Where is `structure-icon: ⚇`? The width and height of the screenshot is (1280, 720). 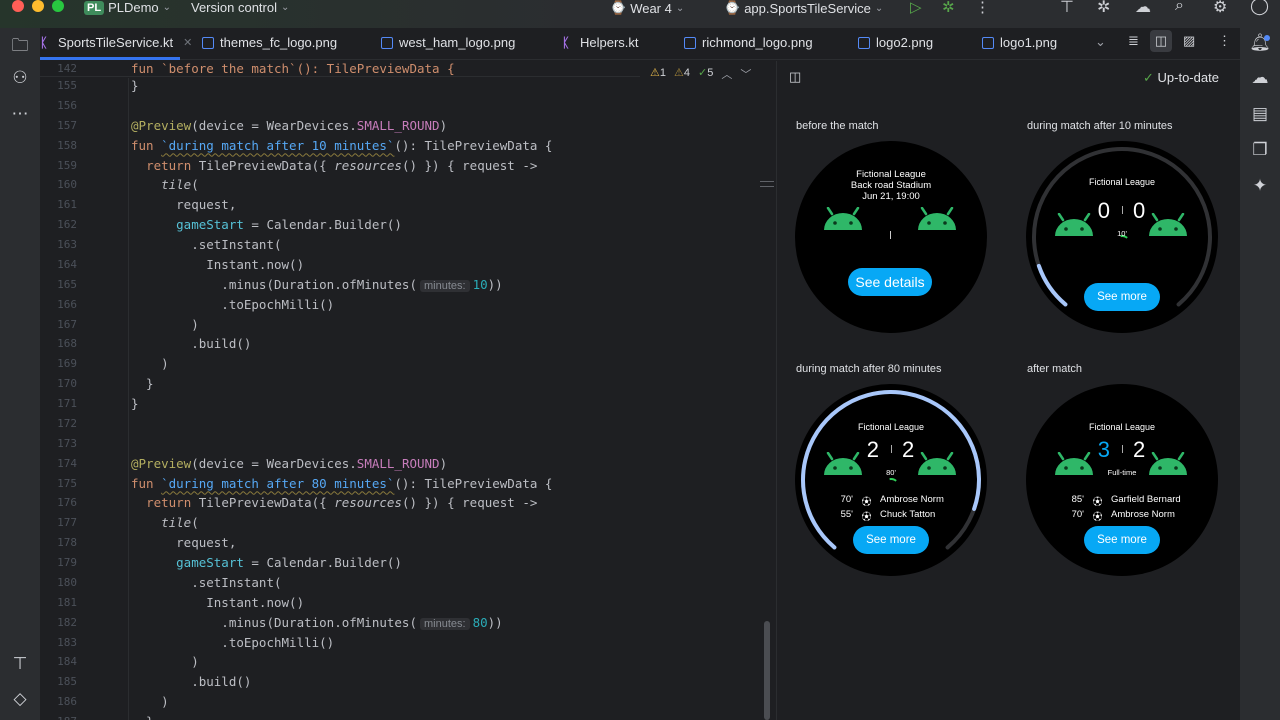 structure-icon: ⚇ is located at coordinates (20, 78).